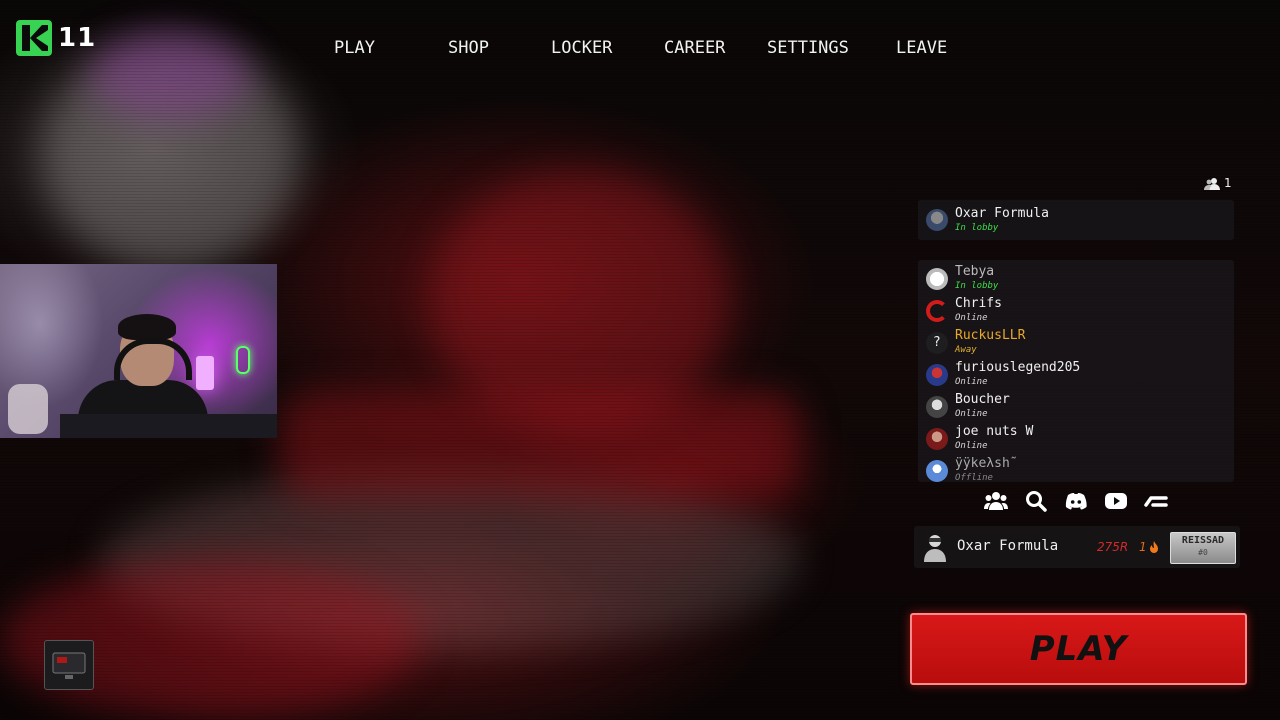  I want to click on play-button: PLAY, so click(1078, 649).